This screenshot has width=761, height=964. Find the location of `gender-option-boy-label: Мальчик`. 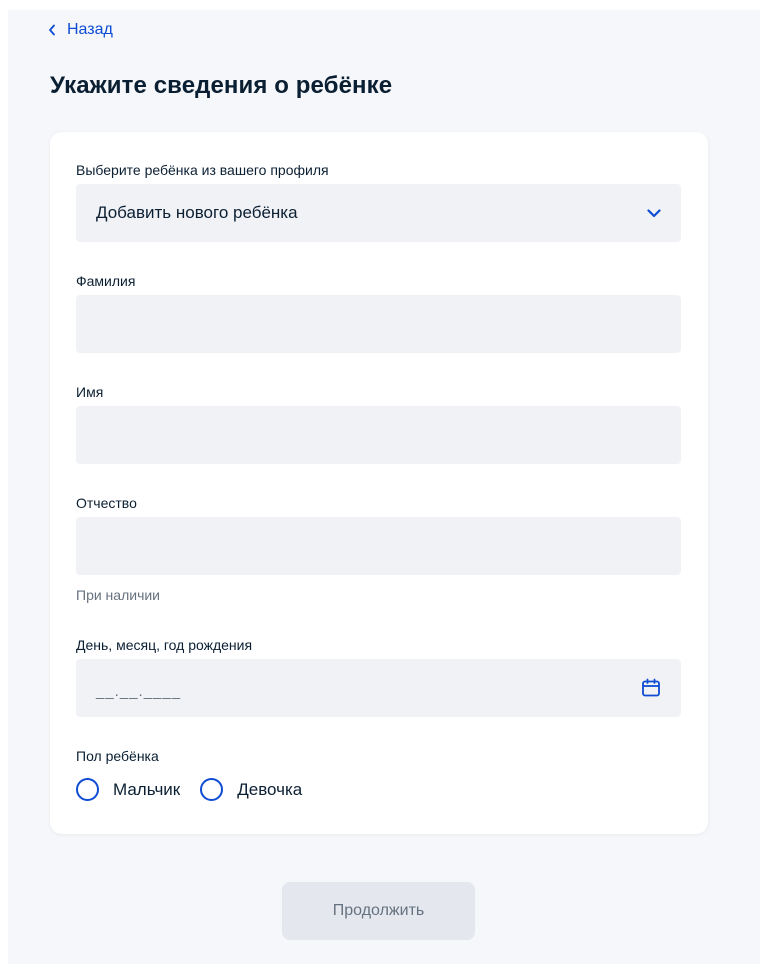

gender-option-boy-label: Мальчик is located at coordinates (147, 789).